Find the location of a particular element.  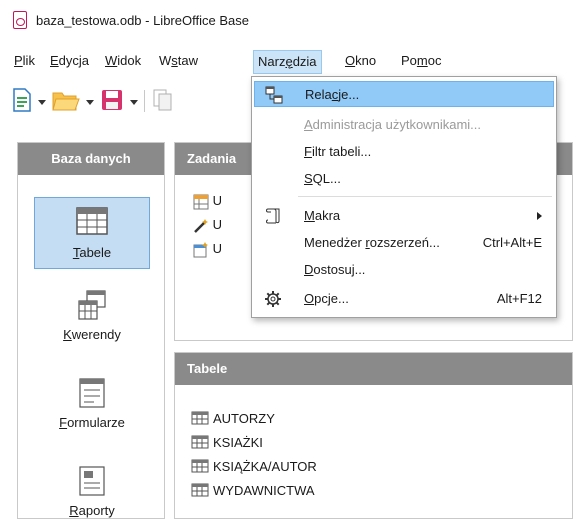

table-name: AUTORZY is located at coordinates (244, 418).